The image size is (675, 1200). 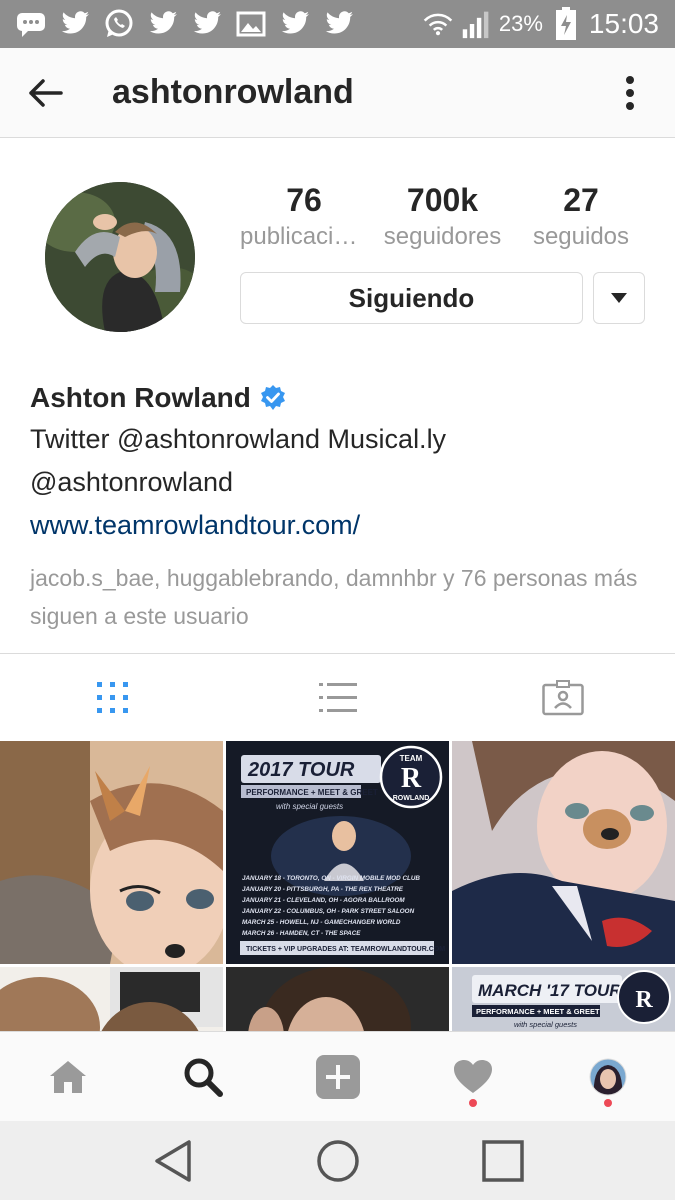 I want to click on square-recents-icon, so click(x=502, y=1160).